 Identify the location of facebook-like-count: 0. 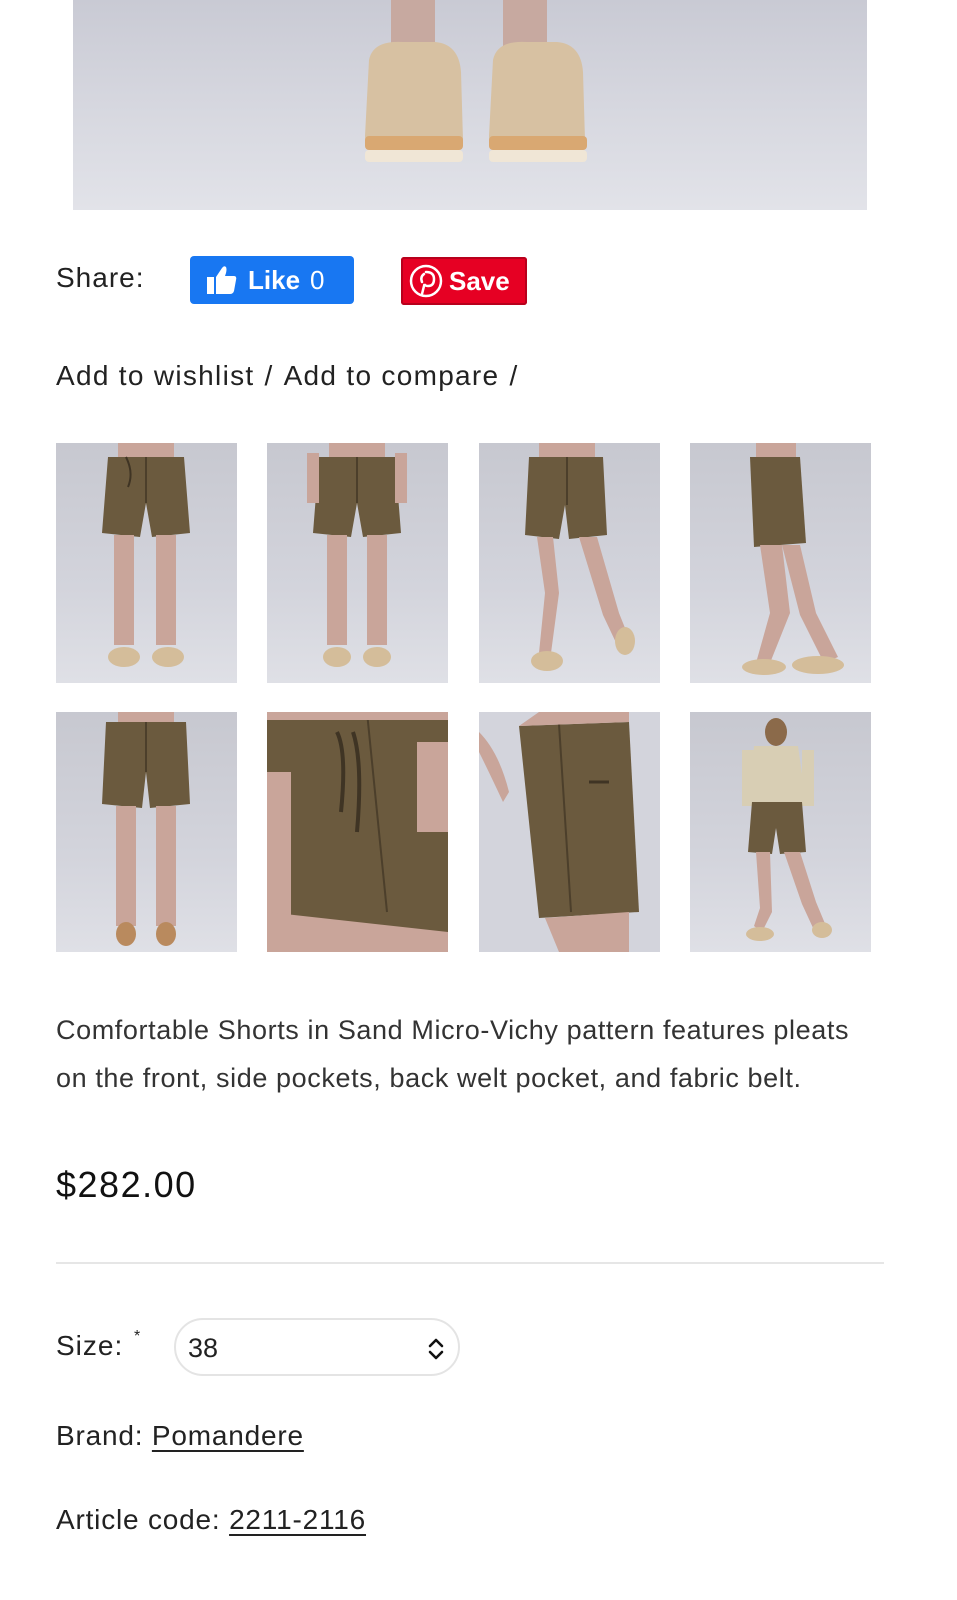
(317, 279).